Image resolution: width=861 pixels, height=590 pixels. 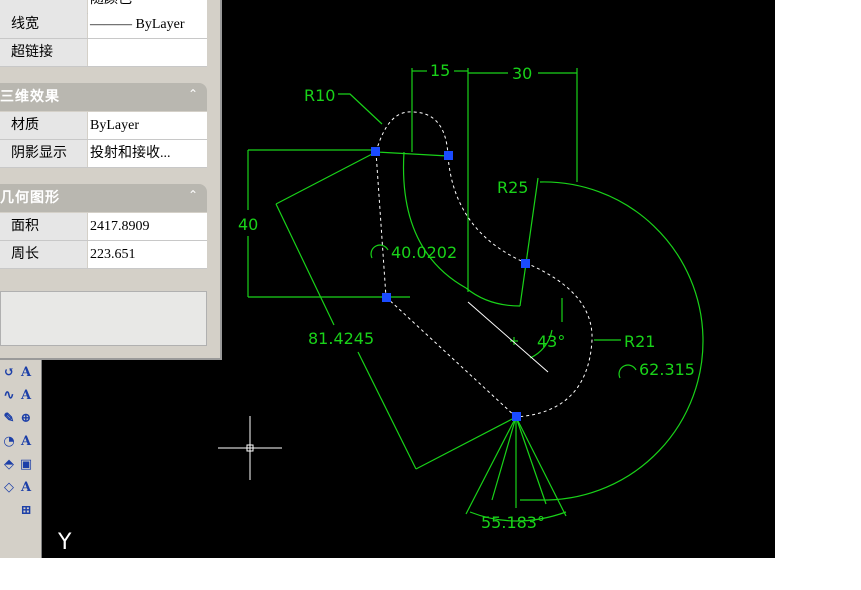 I want to click on property-value, so click(x=147, y=52).